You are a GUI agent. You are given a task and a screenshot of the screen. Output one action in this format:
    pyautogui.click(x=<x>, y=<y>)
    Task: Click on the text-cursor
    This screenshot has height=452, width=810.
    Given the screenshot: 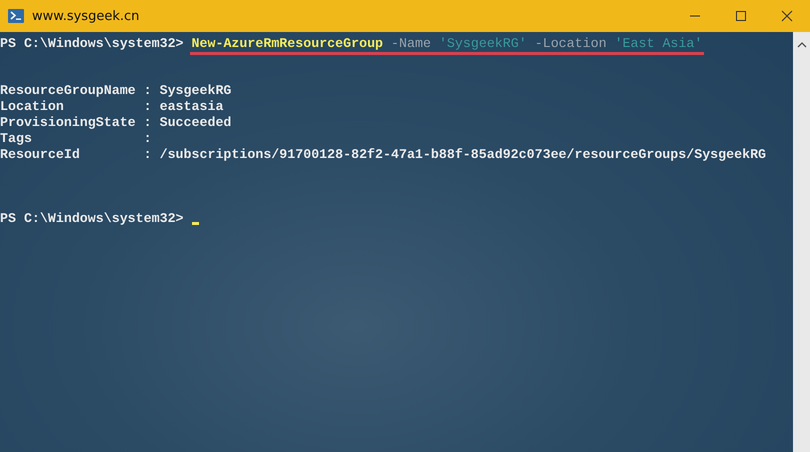 What is the action you would take?
    pyautogui.click(x=195, y=223)
    